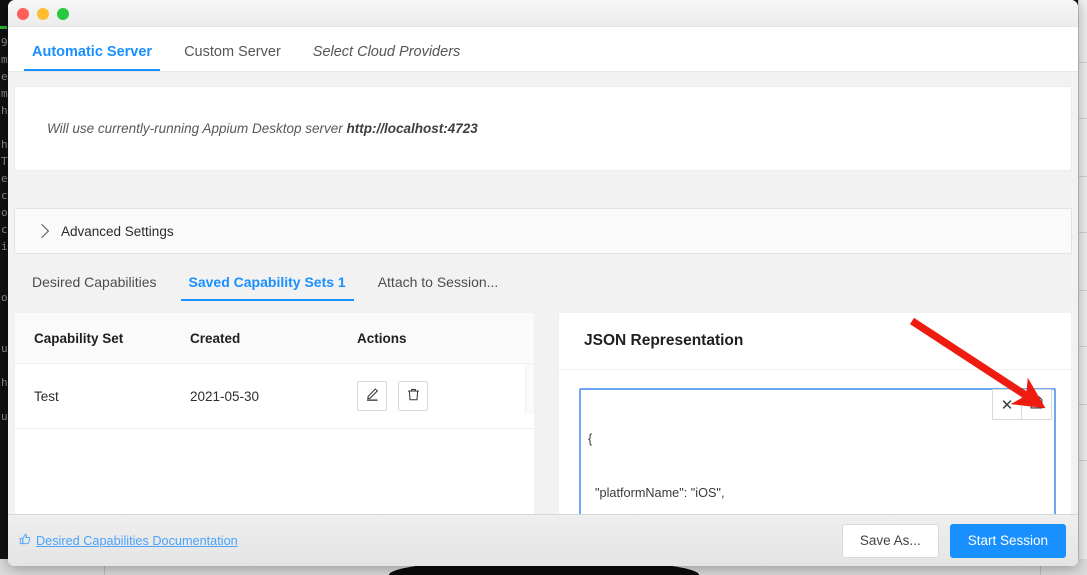  I want to click on table-header-row: Capability Set Created Actions, so click(274, 338).